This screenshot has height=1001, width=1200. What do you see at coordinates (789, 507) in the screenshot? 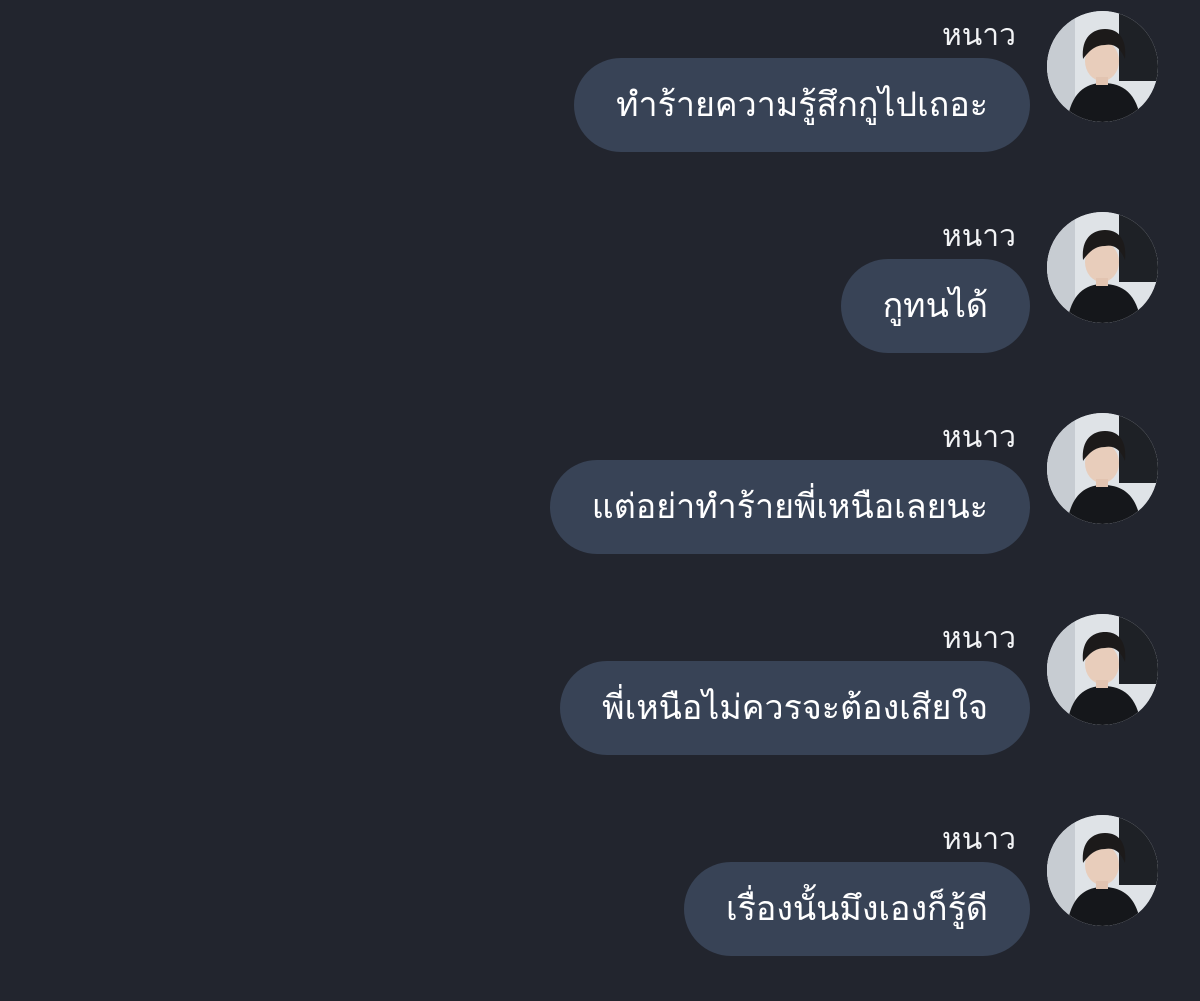
I see `message-bubble: แต่อย่าทำร้ายพี่เหนือเลยนะ` at bounding box center [789, 507].